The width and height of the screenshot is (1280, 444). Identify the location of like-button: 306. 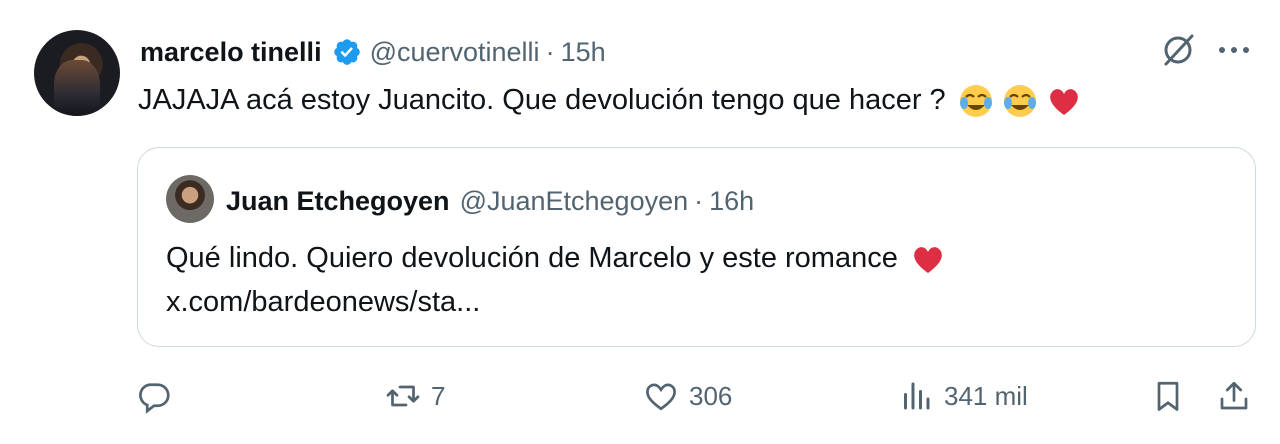
(687, 396).